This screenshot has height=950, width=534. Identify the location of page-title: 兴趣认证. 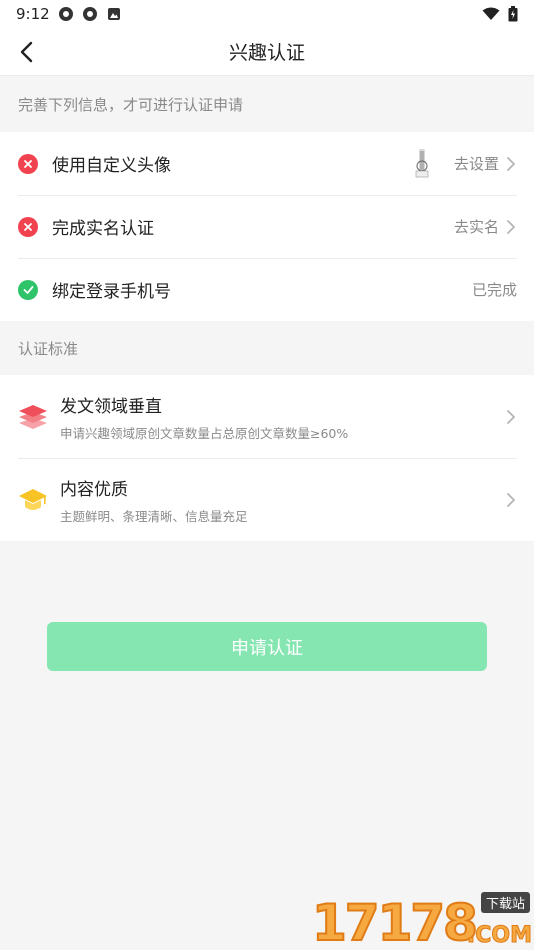
(266, 53).